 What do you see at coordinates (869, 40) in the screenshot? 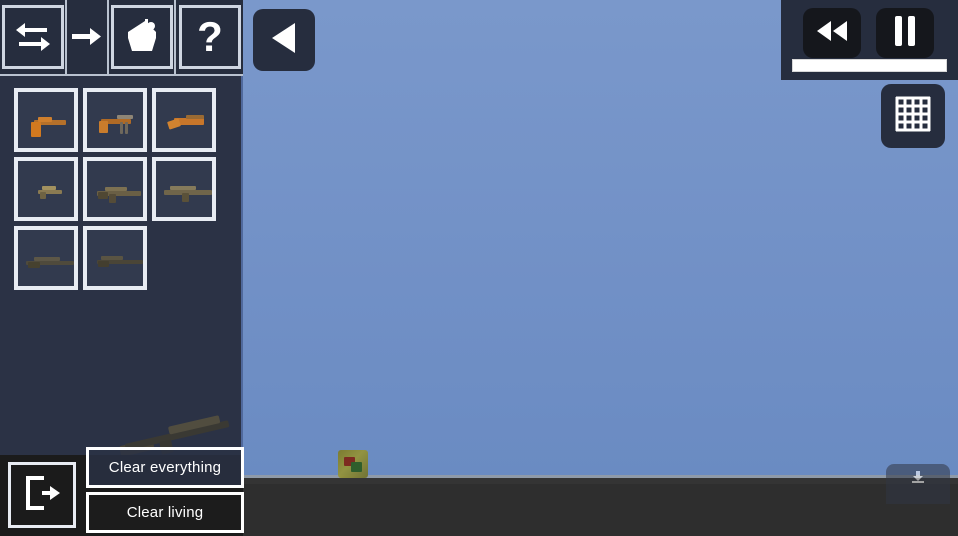
I see `playback-controls-panel` at bounding box center [869, 40].